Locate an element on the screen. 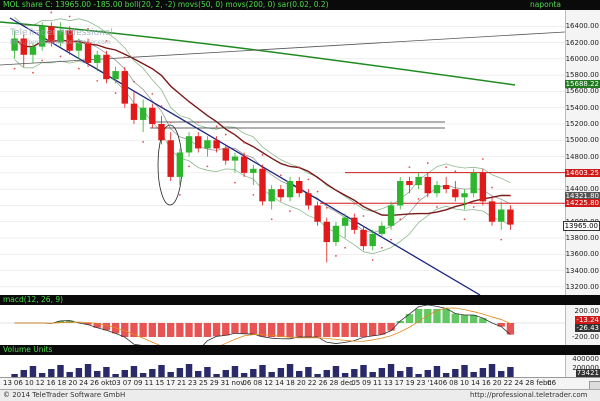 This screenshot has height=401, width=600. volume-chart is located at coordinates (282, 366).